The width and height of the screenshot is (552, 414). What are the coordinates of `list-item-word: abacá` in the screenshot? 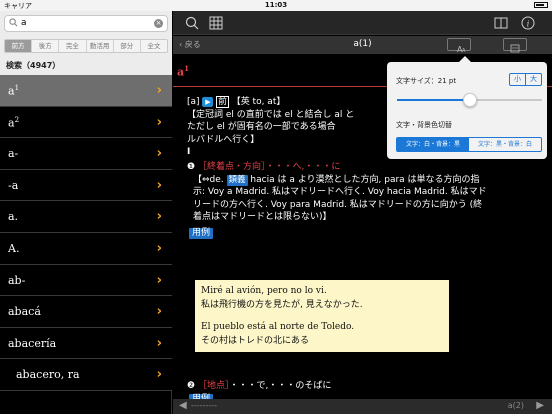 It's located at (24, 312).